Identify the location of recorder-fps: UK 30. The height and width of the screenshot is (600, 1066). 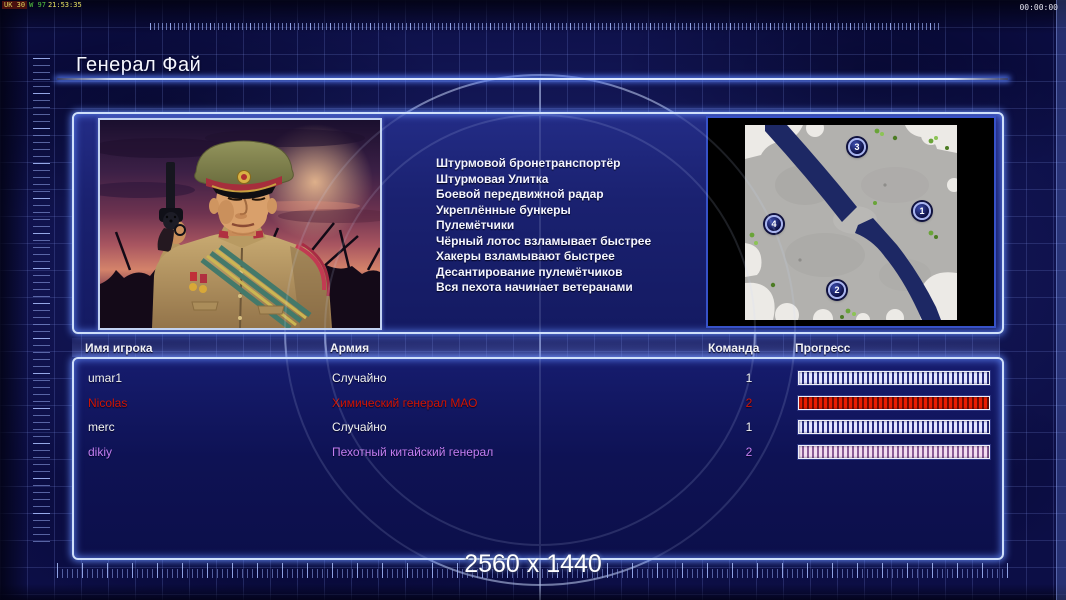
(15, 5).